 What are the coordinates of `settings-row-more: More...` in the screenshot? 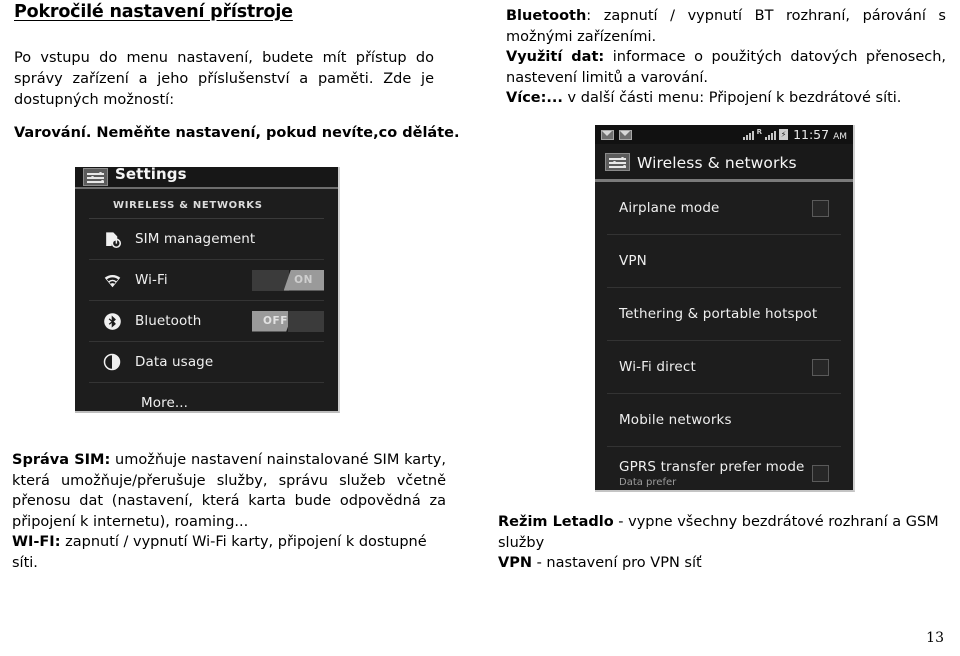 It's located at (206, 397).